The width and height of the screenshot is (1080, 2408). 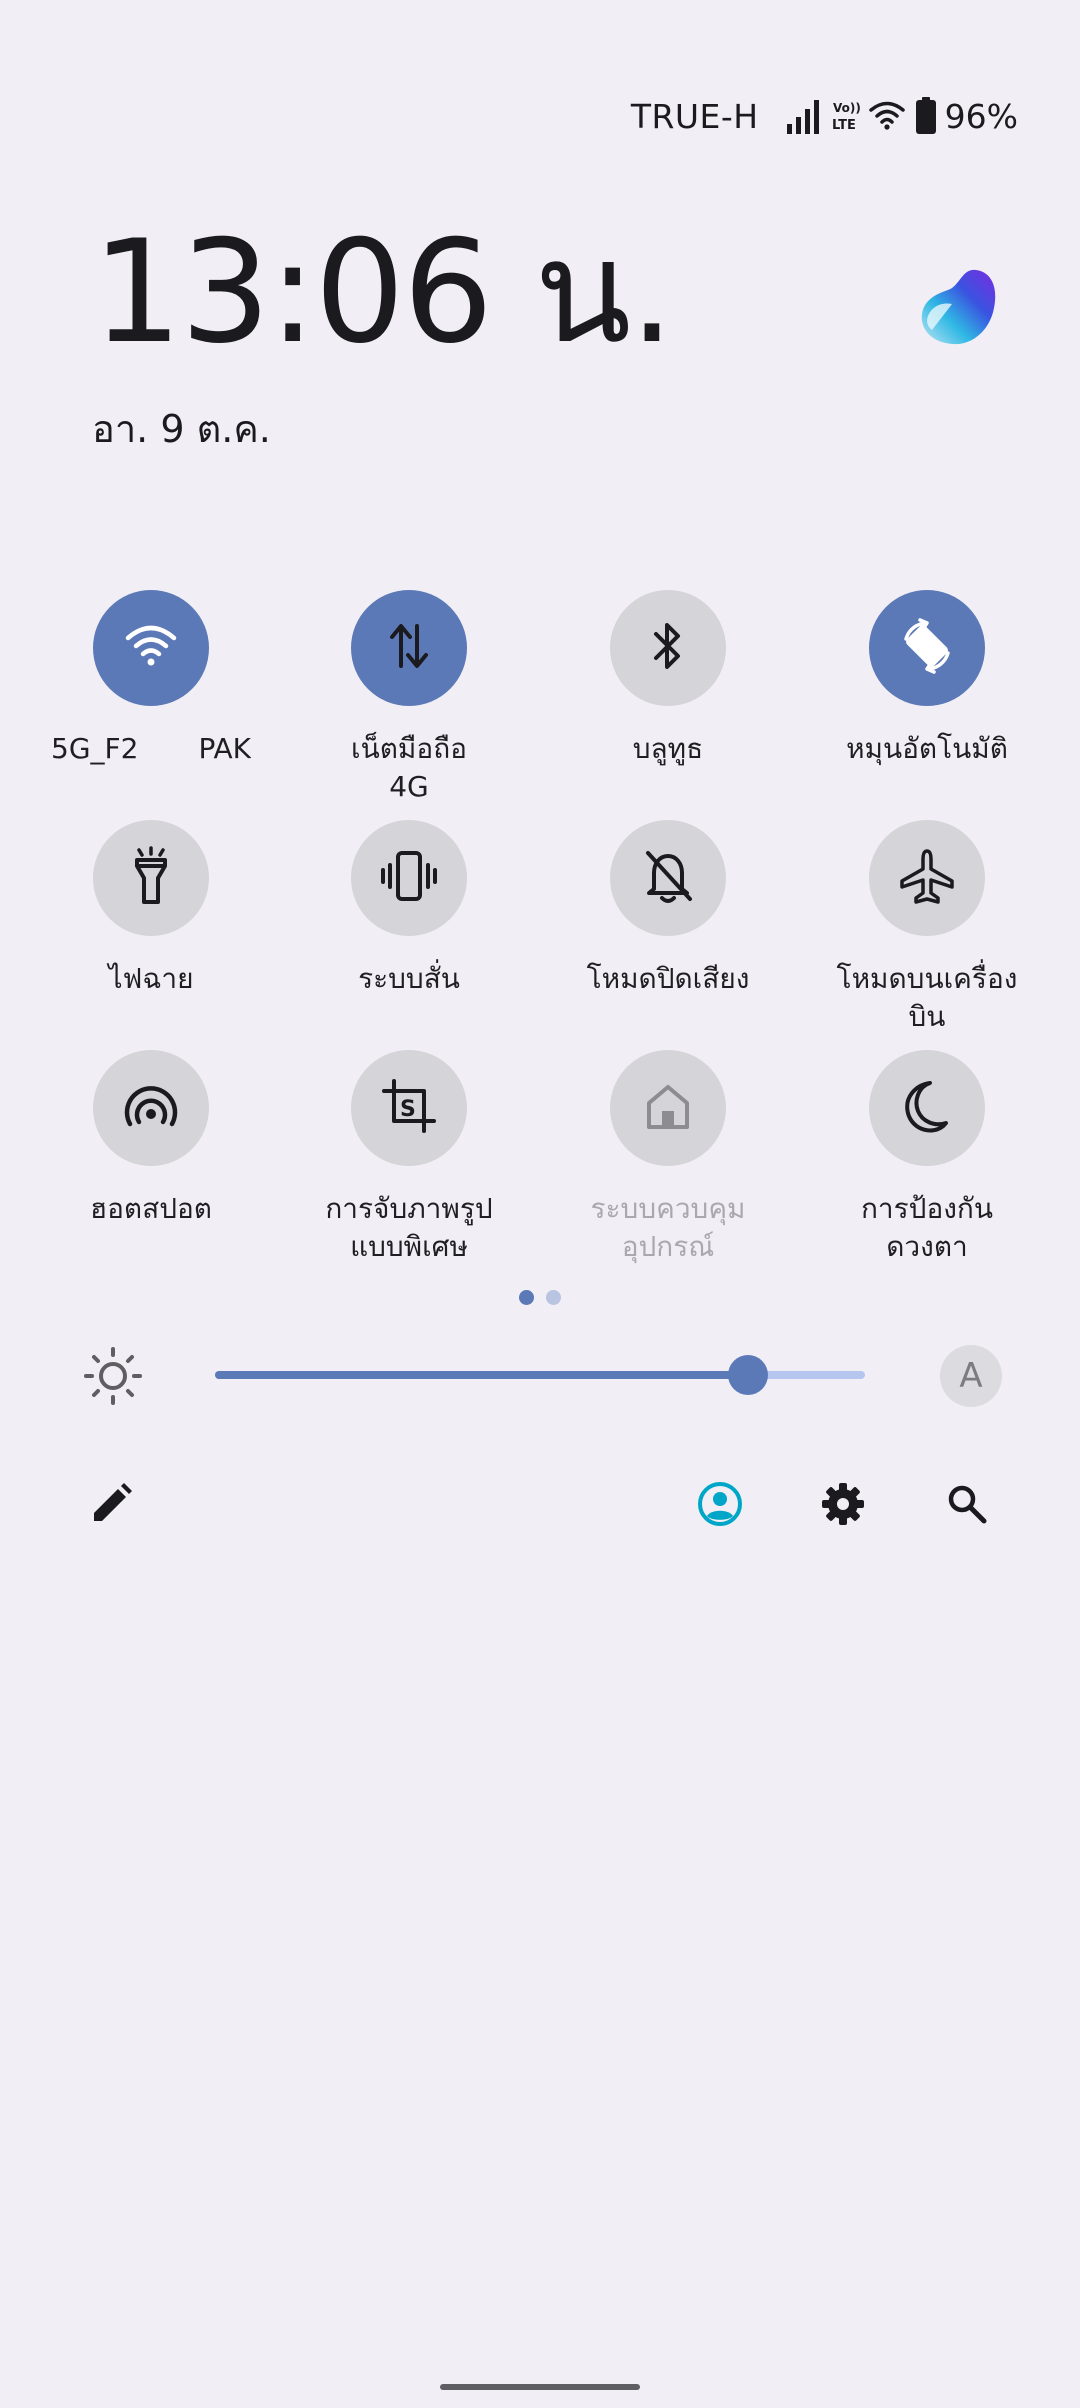 I want to click on brightness-sun-icon, so click(x=113, y=1376).